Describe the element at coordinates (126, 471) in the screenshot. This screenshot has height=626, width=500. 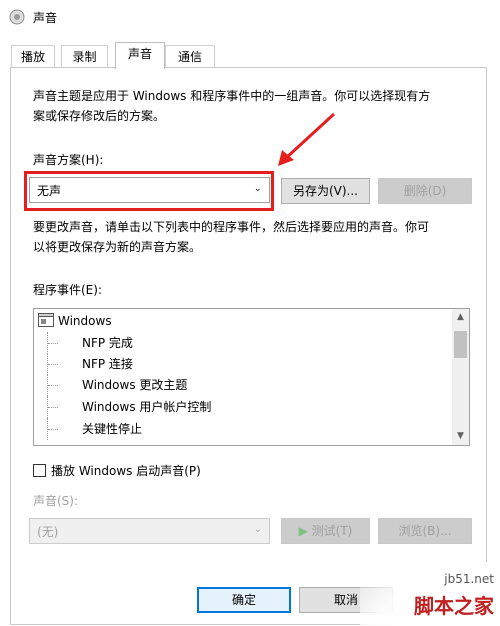
I see `startup-sound-label: 播放 Windows 启动声音(P)` at that location.